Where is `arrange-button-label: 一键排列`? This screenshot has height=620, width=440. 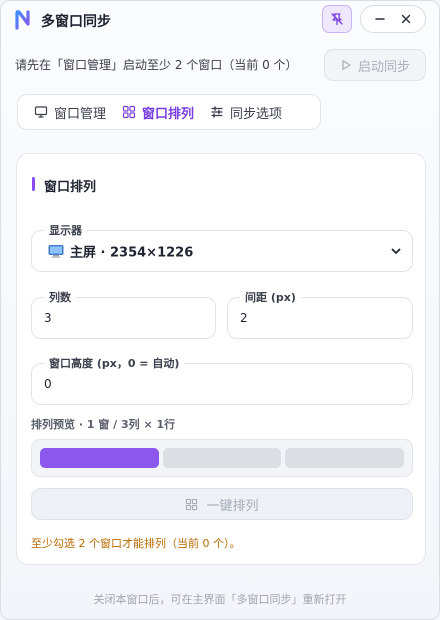 arrange-button-label: 一键排列 is located at coordinates (232, 506).